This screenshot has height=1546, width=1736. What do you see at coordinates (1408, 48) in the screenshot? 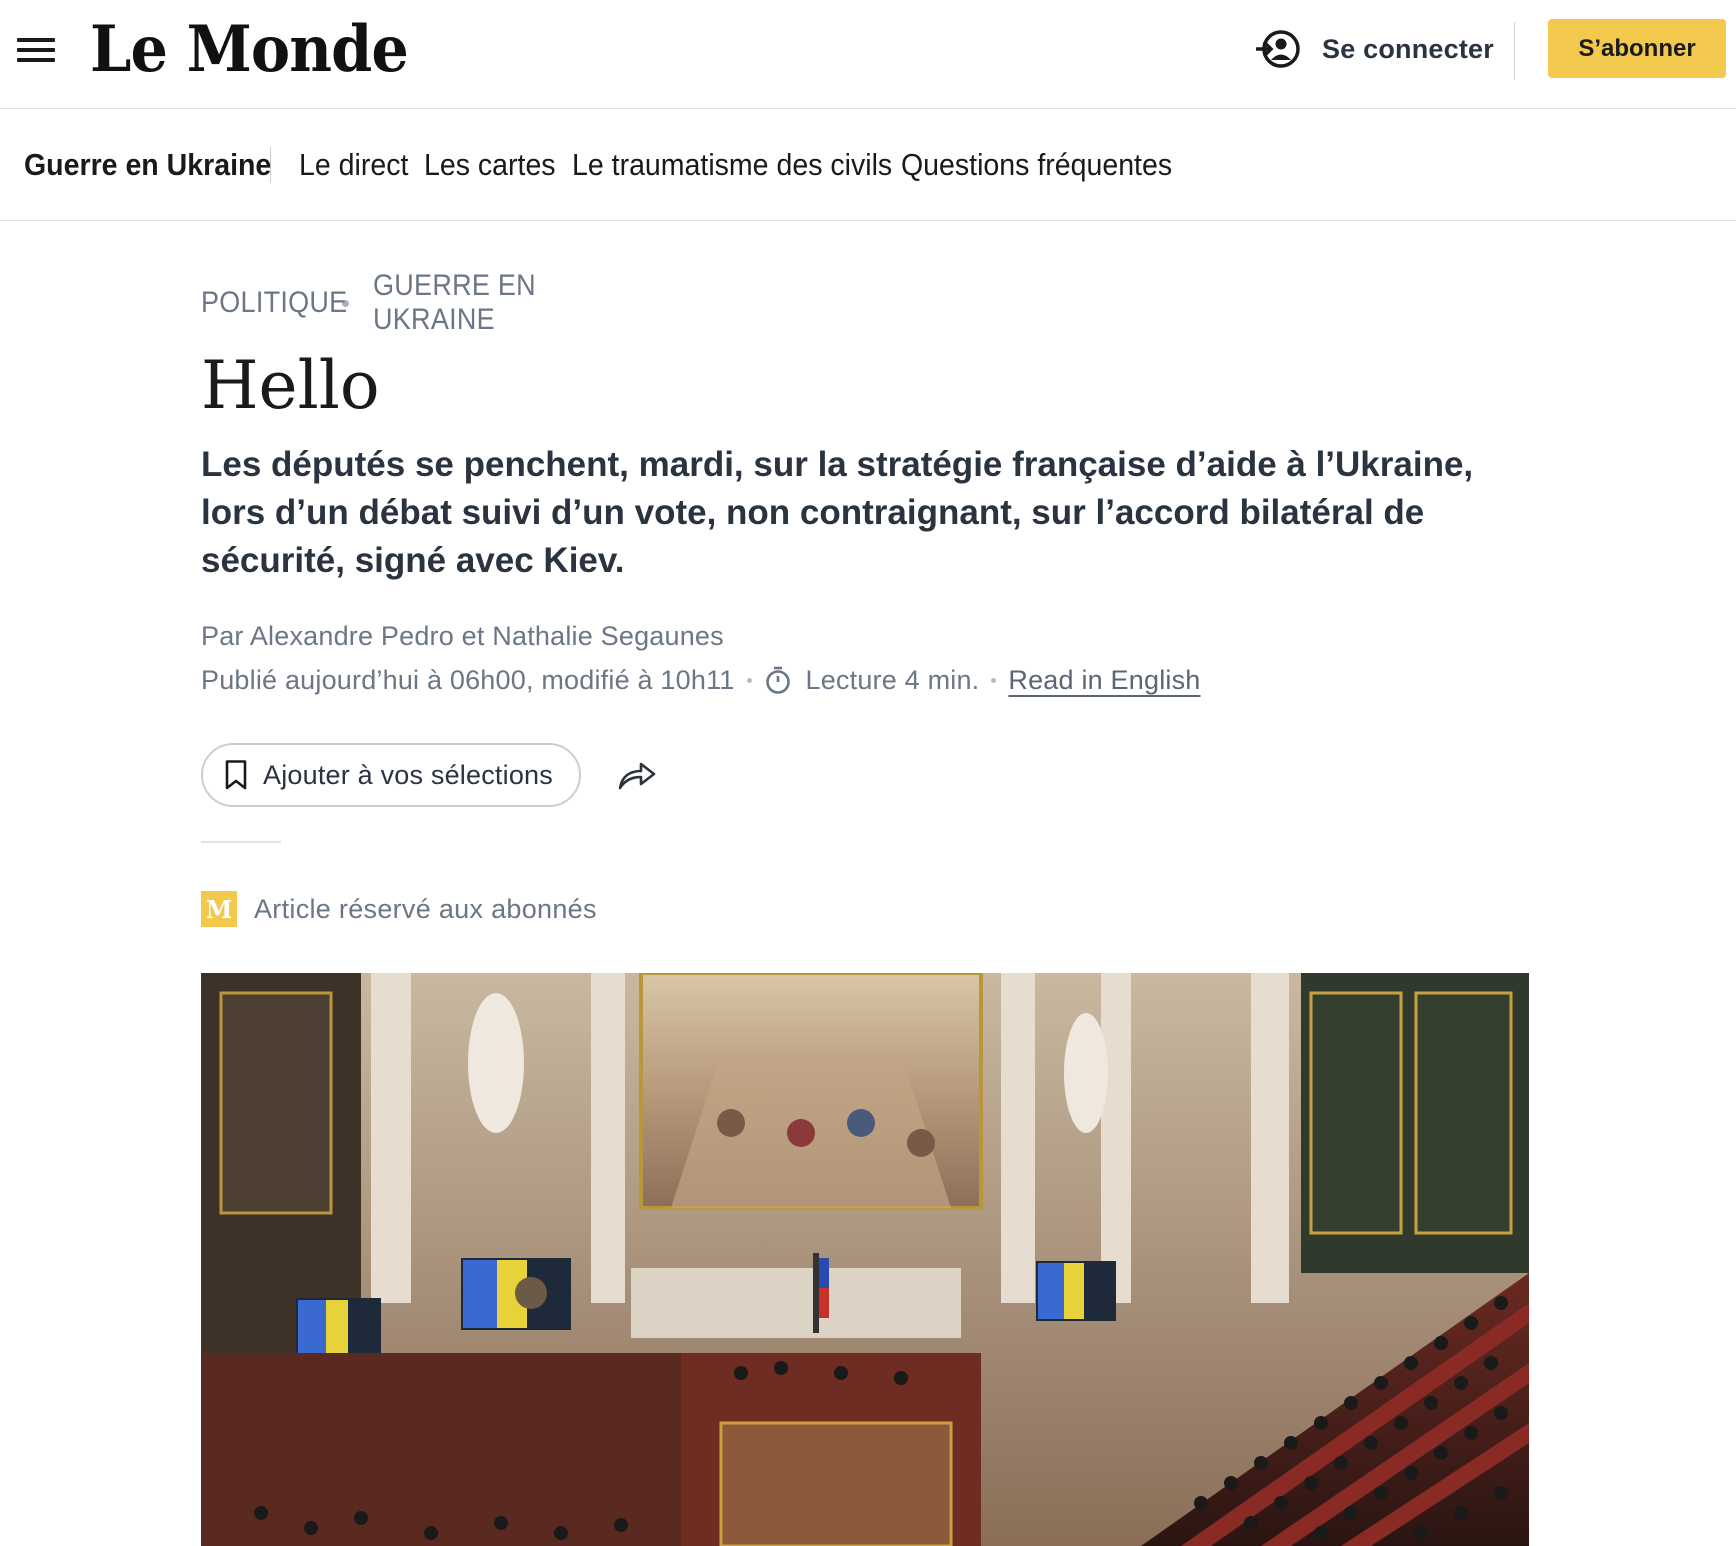
I see `login-label: Se connecter` at bounding box center [1408, 48].